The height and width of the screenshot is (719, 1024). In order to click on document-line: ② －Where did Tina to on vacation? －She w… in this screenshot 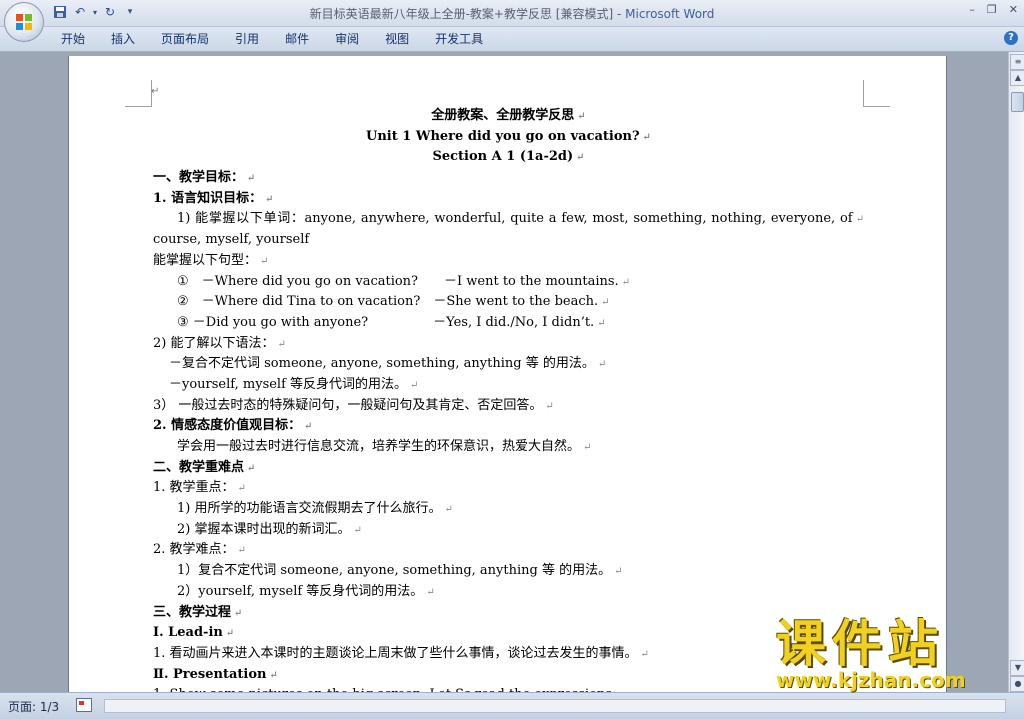, I will do `click(508, 302)`.